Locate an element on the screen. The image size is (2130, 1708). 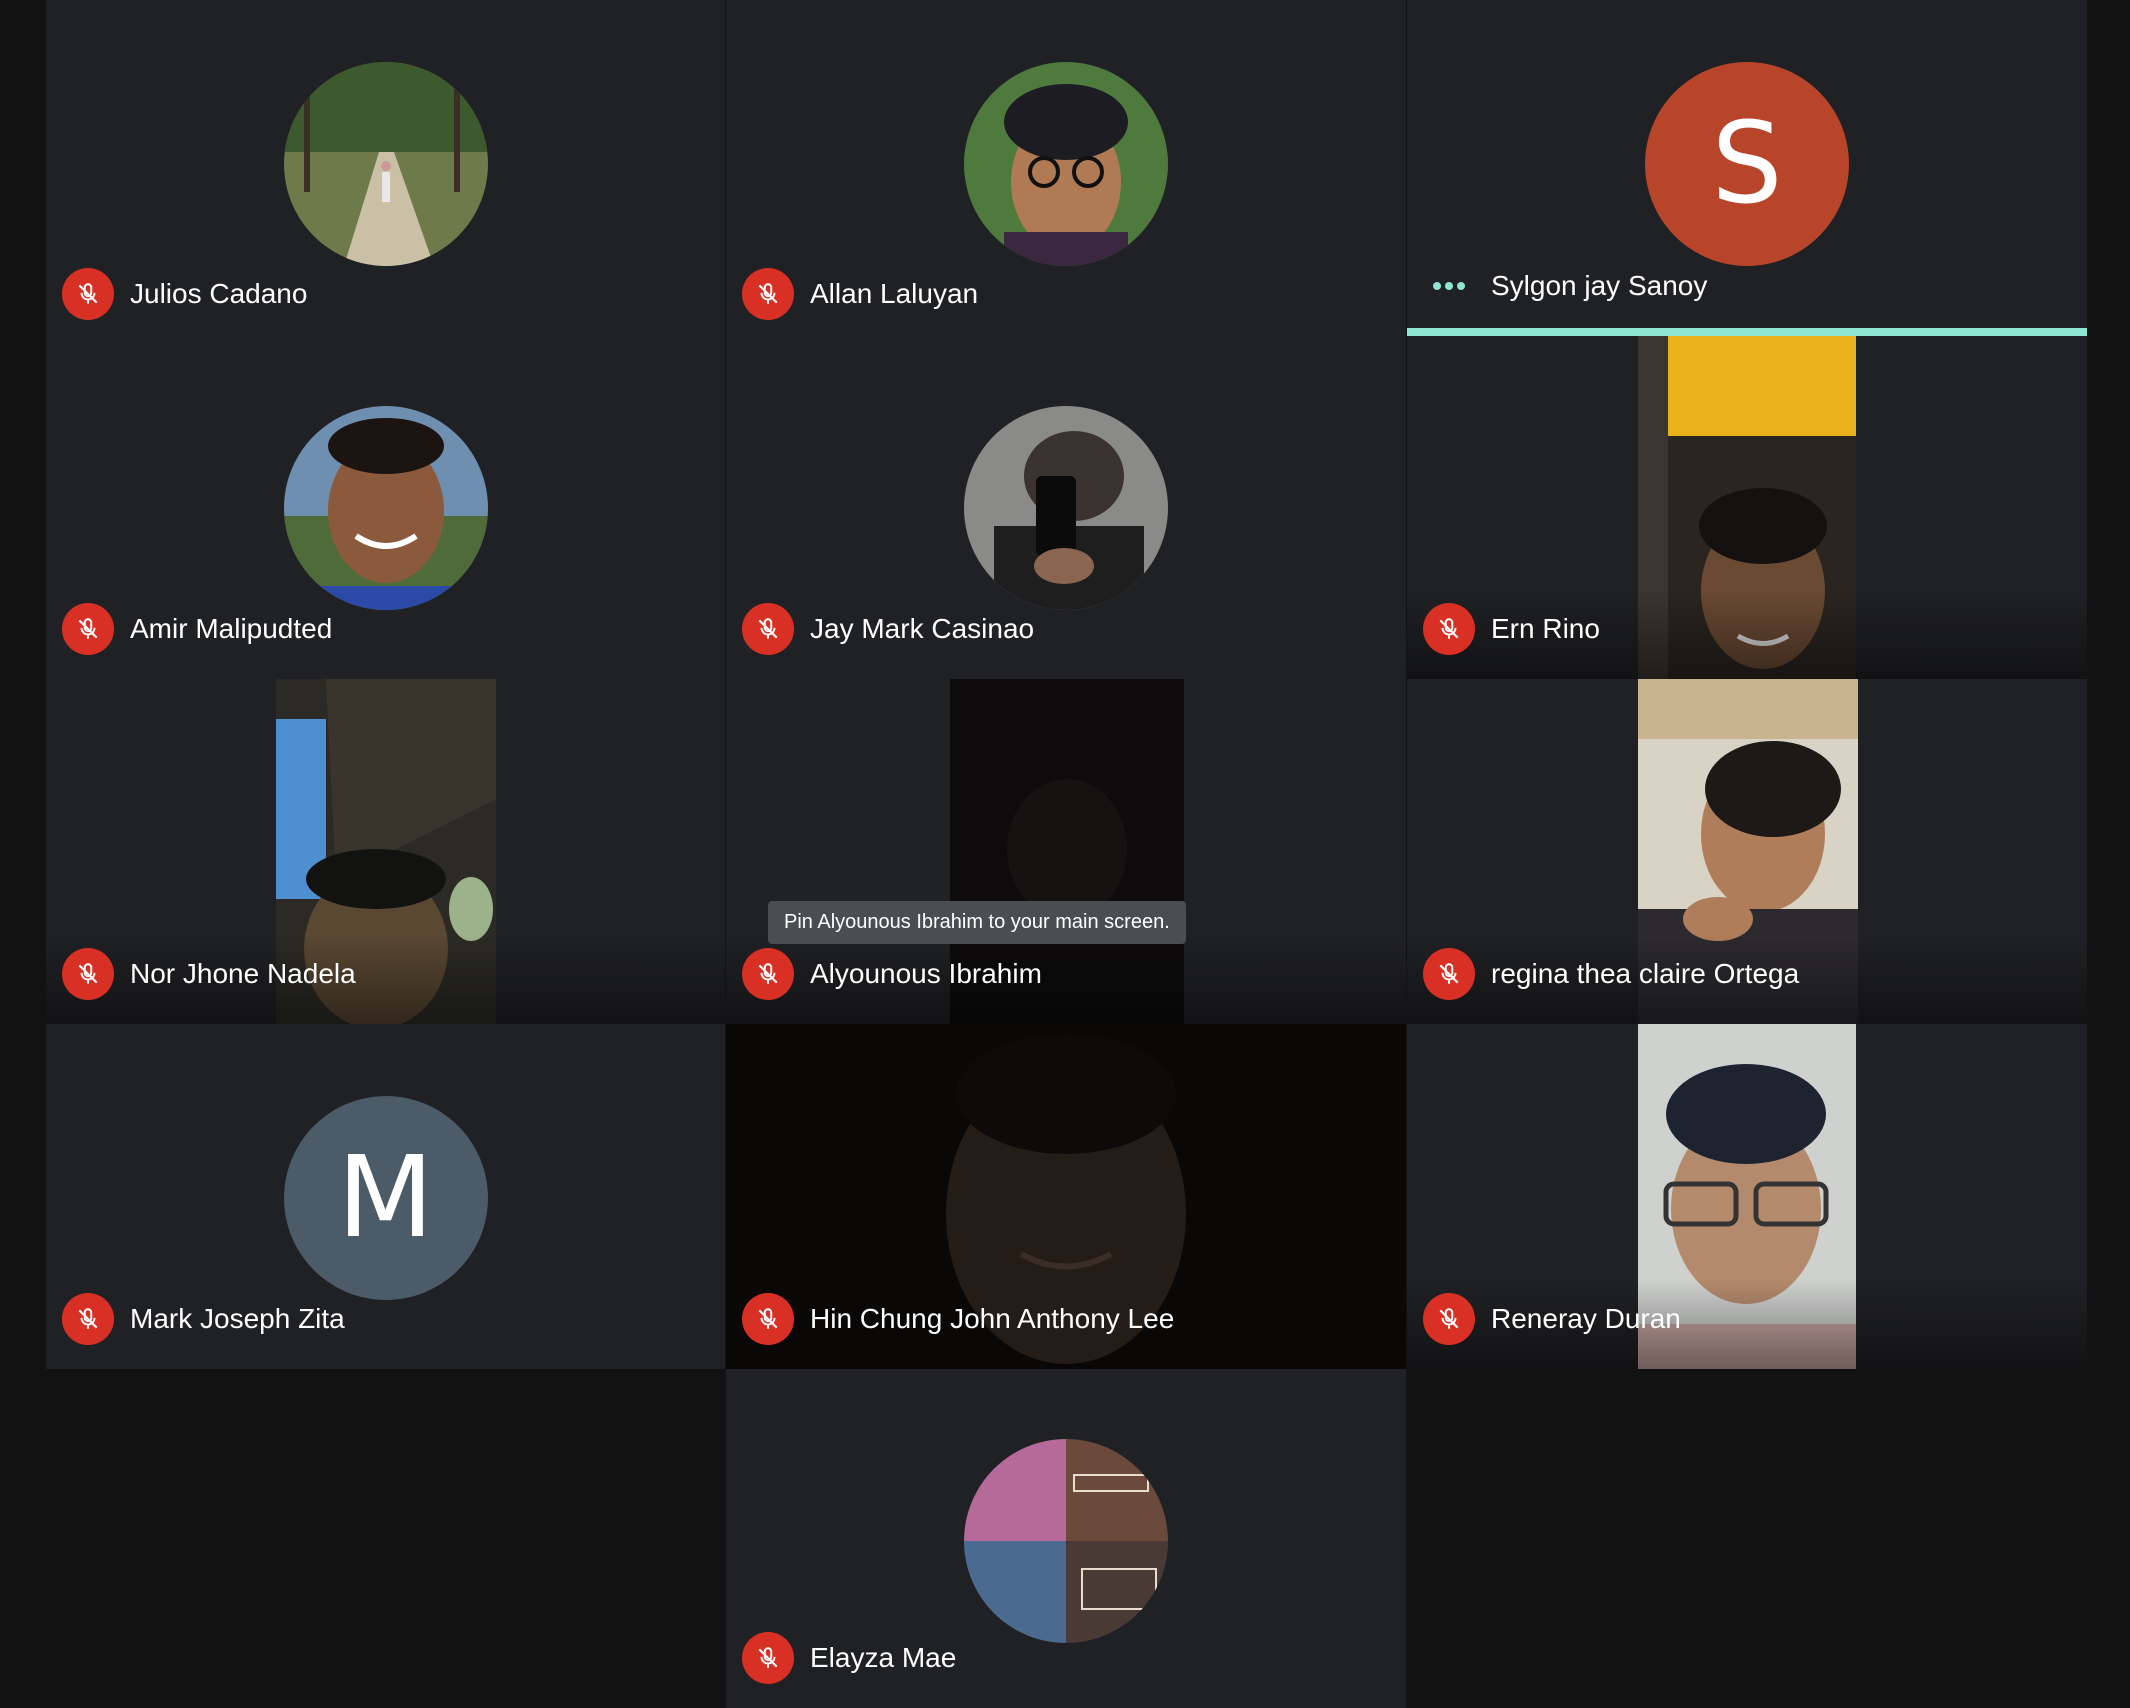
participant-name: Julios Cadano is located at coordinates (219, 293).